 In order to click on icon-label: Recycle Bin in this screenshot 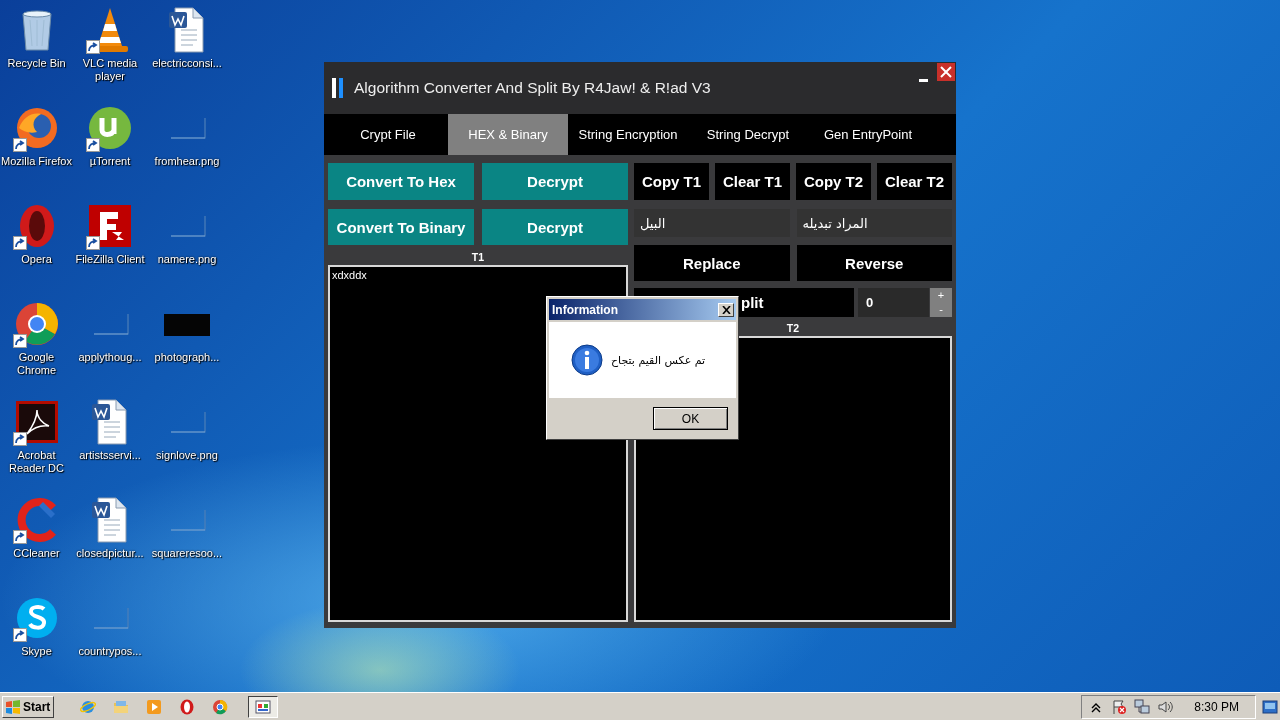, I will do `click(36, 63)`.